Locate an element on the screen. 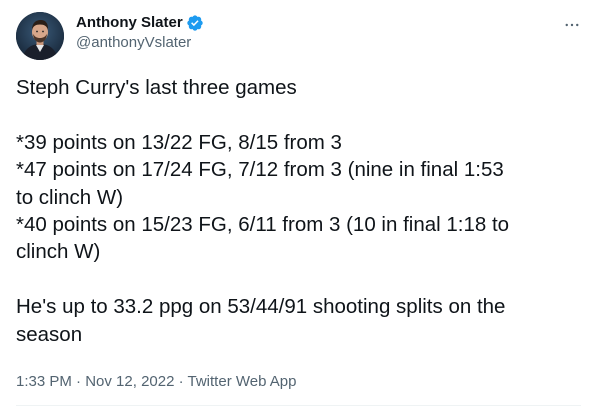  profile-photo-icon is located at coordinates (40, 36).